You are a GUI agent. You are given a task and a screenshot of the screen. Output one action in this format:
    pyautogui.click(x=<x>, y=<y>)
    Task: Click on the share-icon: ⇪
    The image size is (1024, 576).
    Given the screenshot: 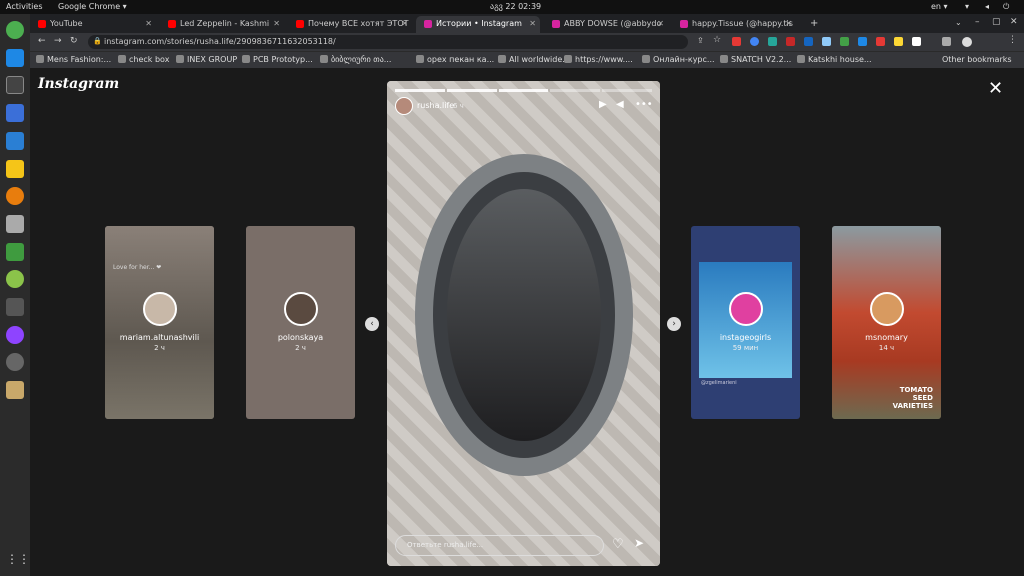 What is the action you would take?
    pyautogui.click(x=700, y=40)
    